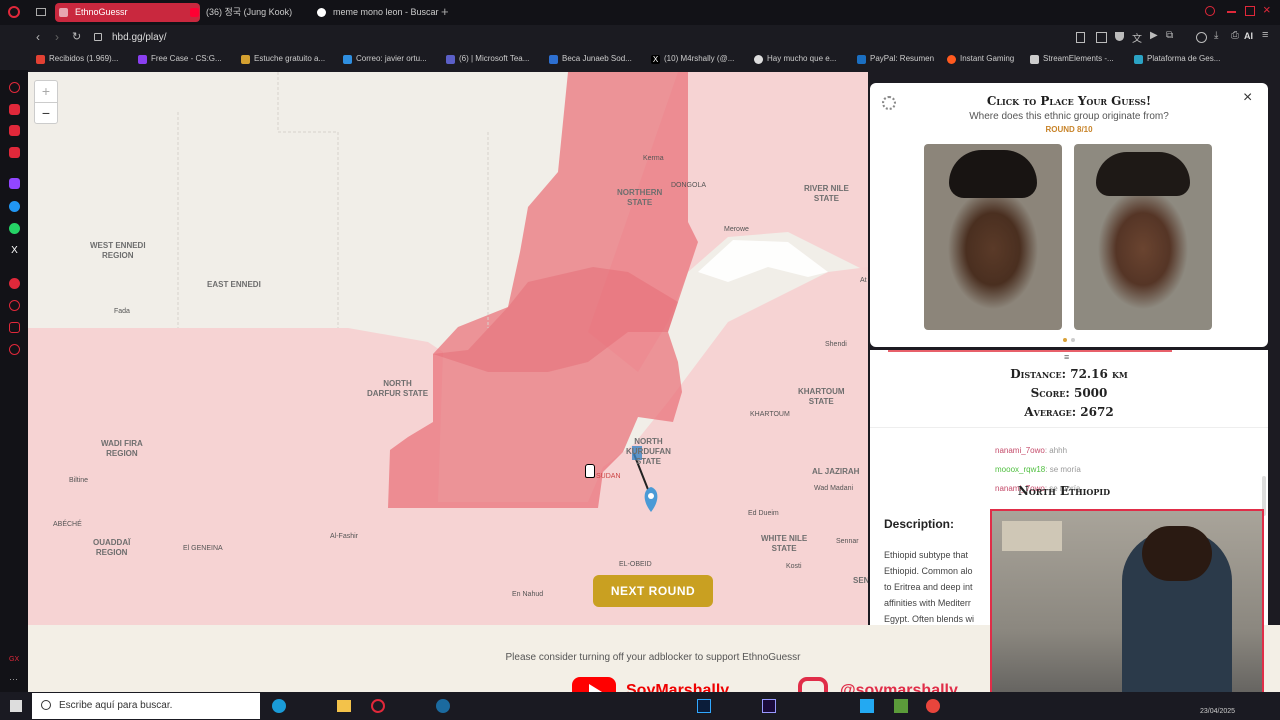  I want to click on google-icon, so click(758, 59).